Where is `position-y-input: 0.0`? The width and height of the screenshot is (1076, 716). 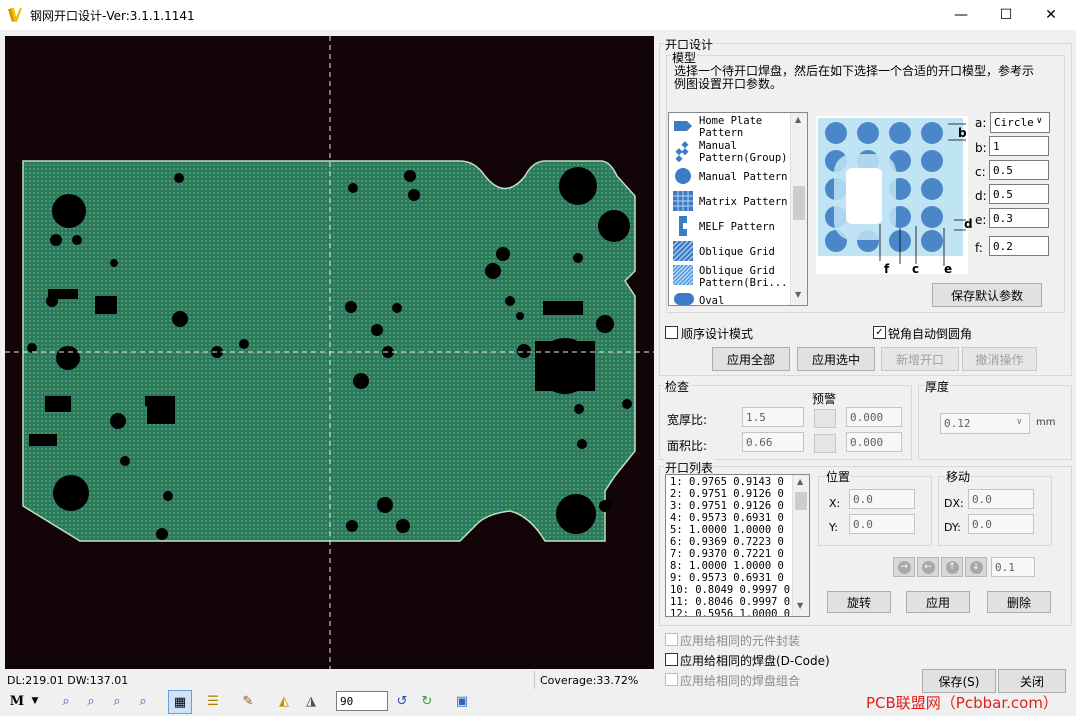 position-y-input: 0.0 is located at coordinates (882, 524).